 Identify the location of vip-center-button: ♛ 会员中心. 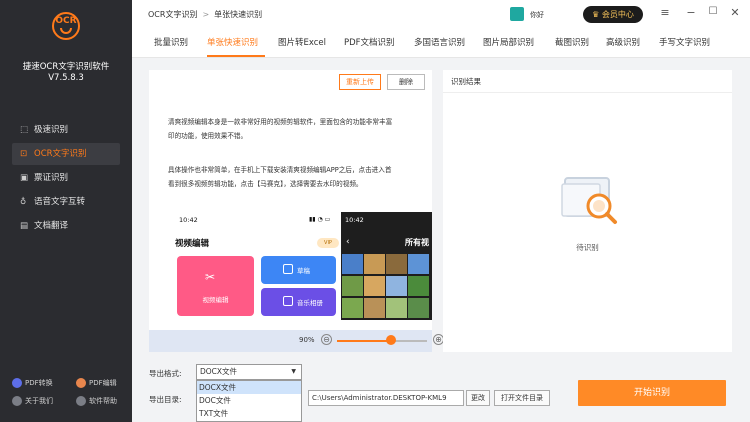
(613, 14).